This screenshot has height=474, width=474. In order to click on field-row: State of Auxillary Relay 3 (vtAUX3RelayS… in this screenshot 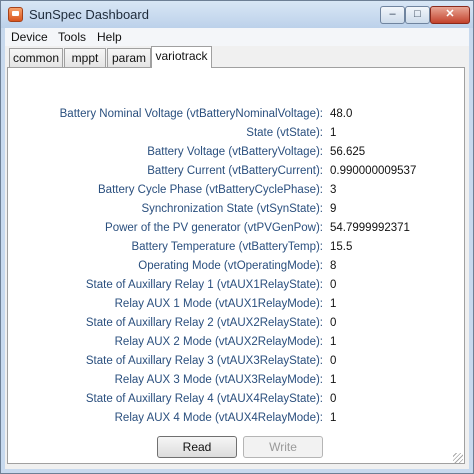, I will do `click(237, 362)`.